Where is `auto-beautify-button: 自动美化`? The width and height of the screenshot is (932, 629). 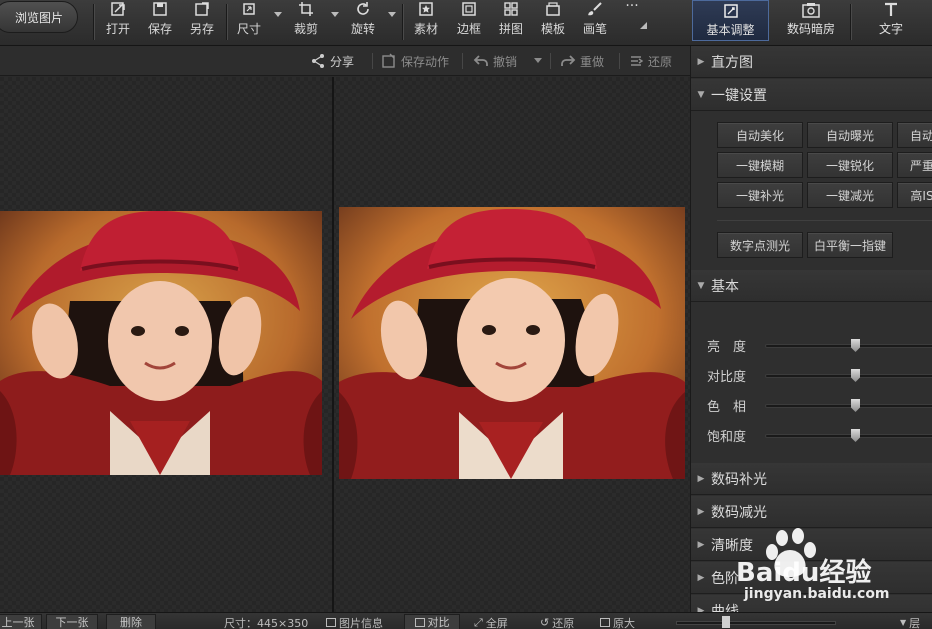 auto-beautify-button: 自动美化 is located at coordinates (760, 135).